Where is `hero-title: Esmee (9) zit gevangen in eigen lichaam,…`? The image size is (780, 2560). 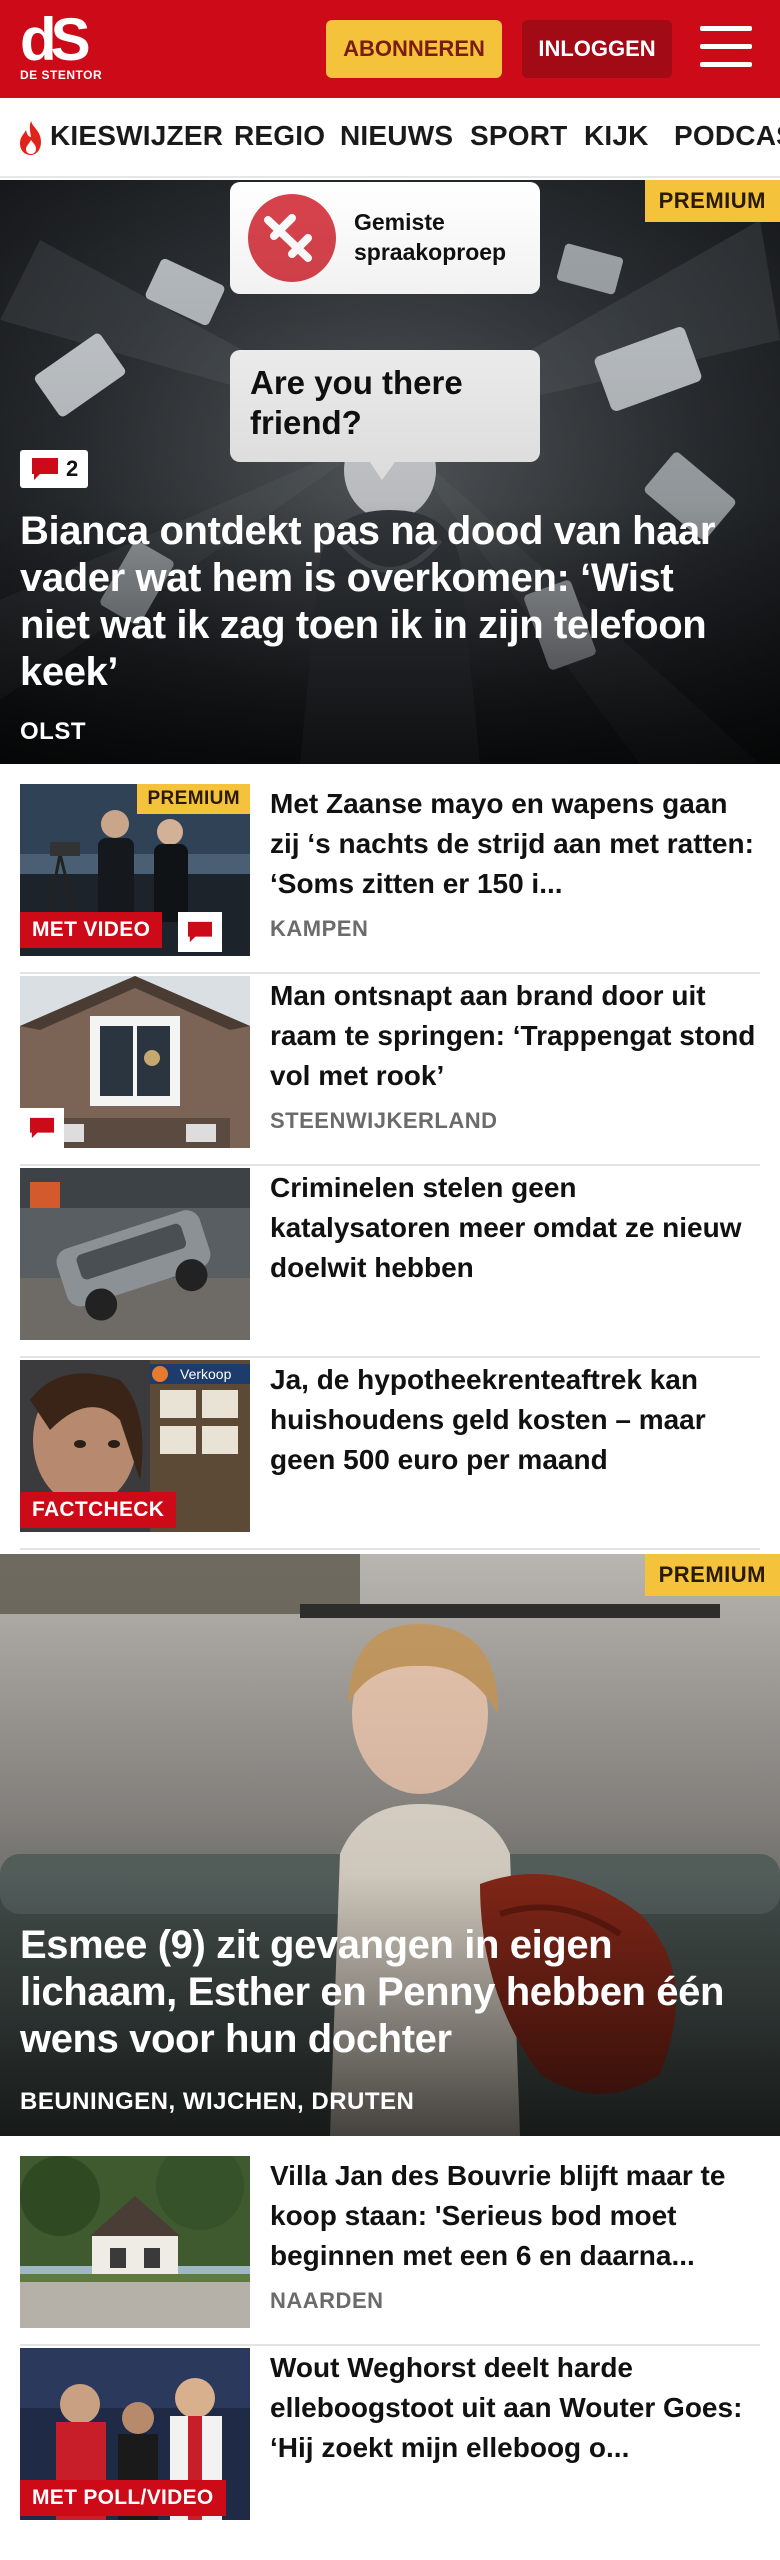 hero-title: Esmee (9) zit gevangen in eigen lichaam,… is located at coordinates (383, 1992).